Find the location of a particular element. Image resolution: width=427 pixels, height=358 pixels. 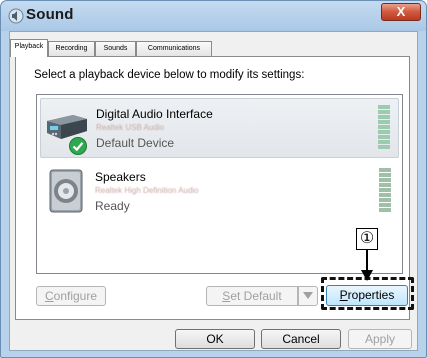

device-name: Digital Audio Interface is located at coordinates (154, 114).